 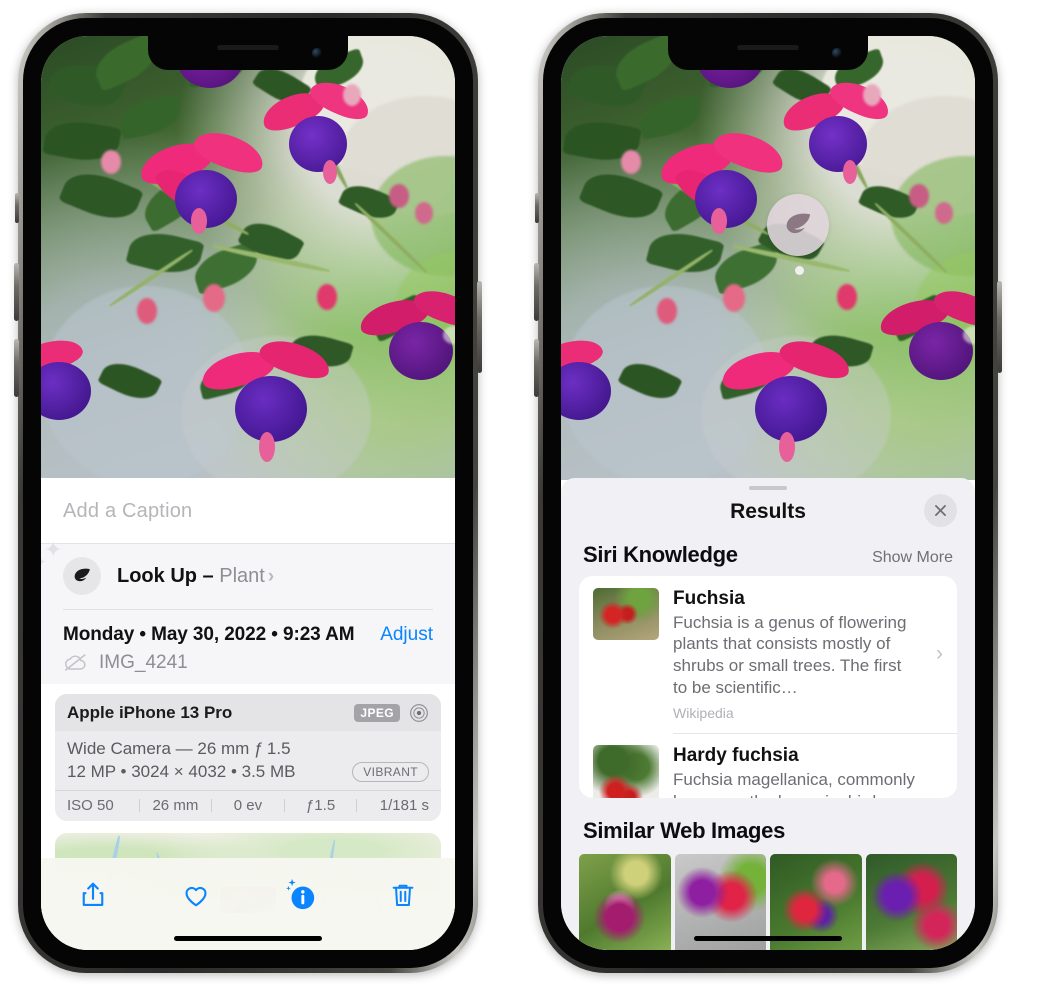 I want to click on lens-info: Wide Camera — 26 mm ƒ 1.5, so click(x=179, y=748).